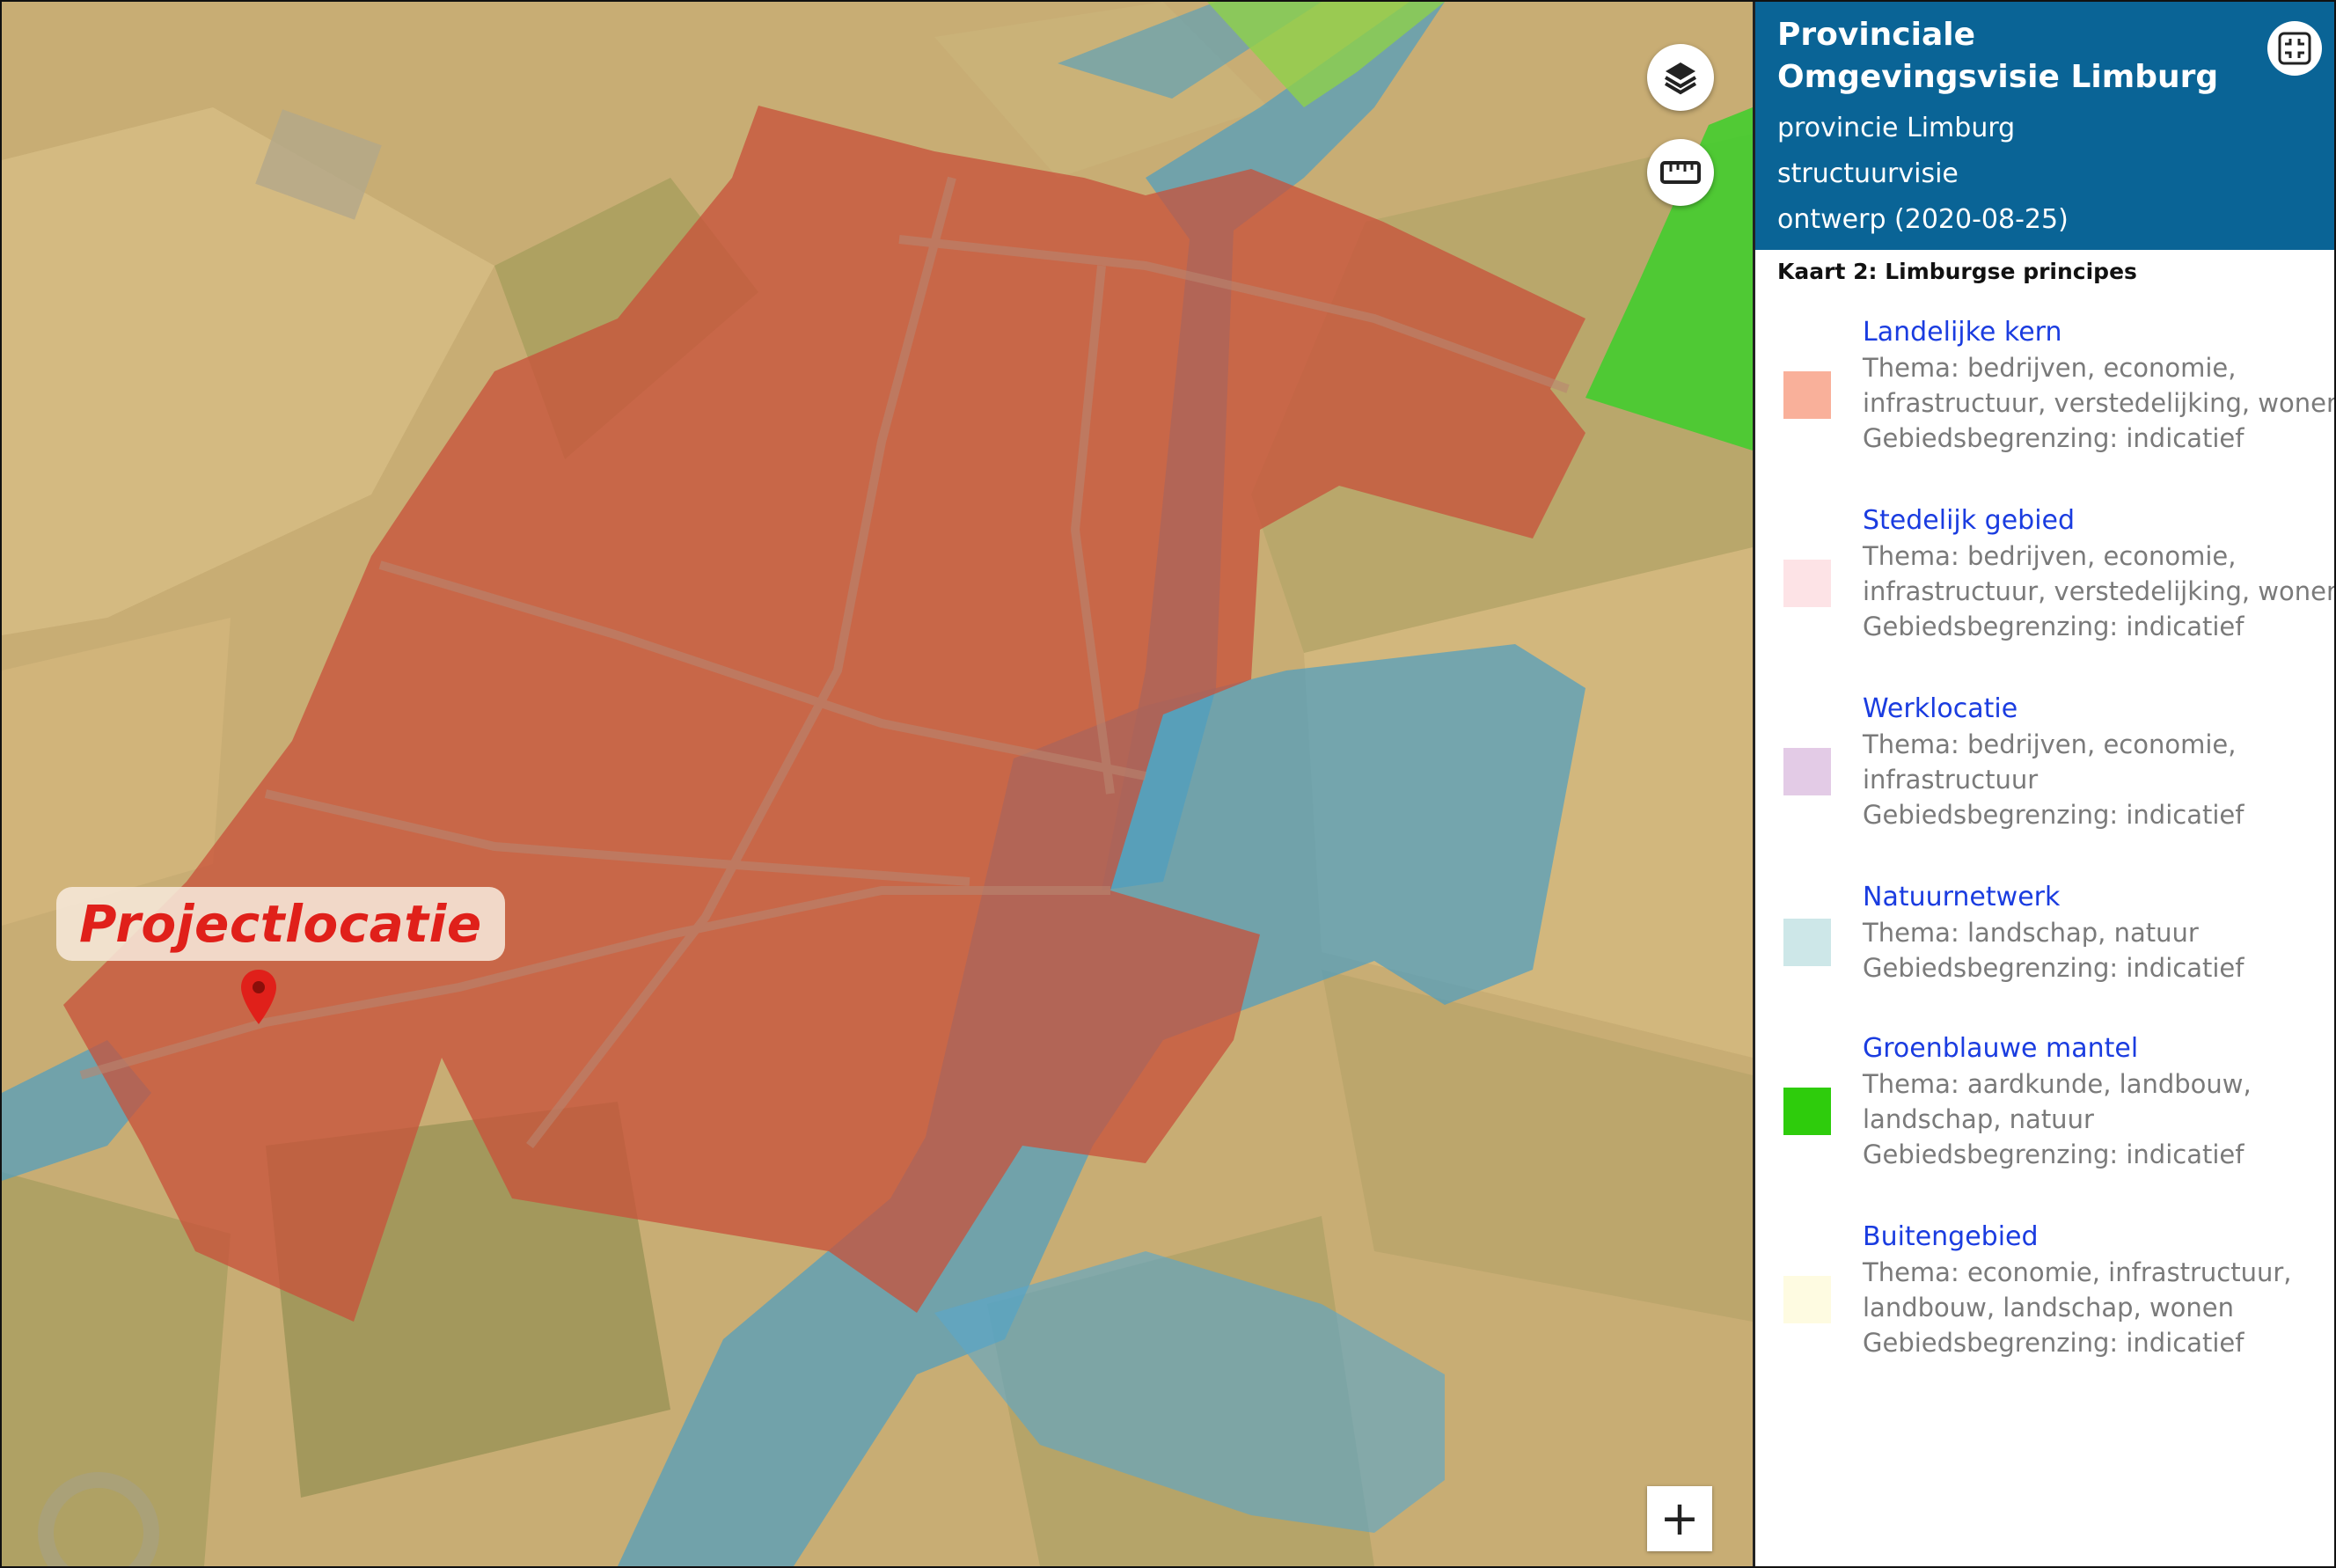  I want to click on legend-description-line: landschap, natuur, so click(1978, 1119).